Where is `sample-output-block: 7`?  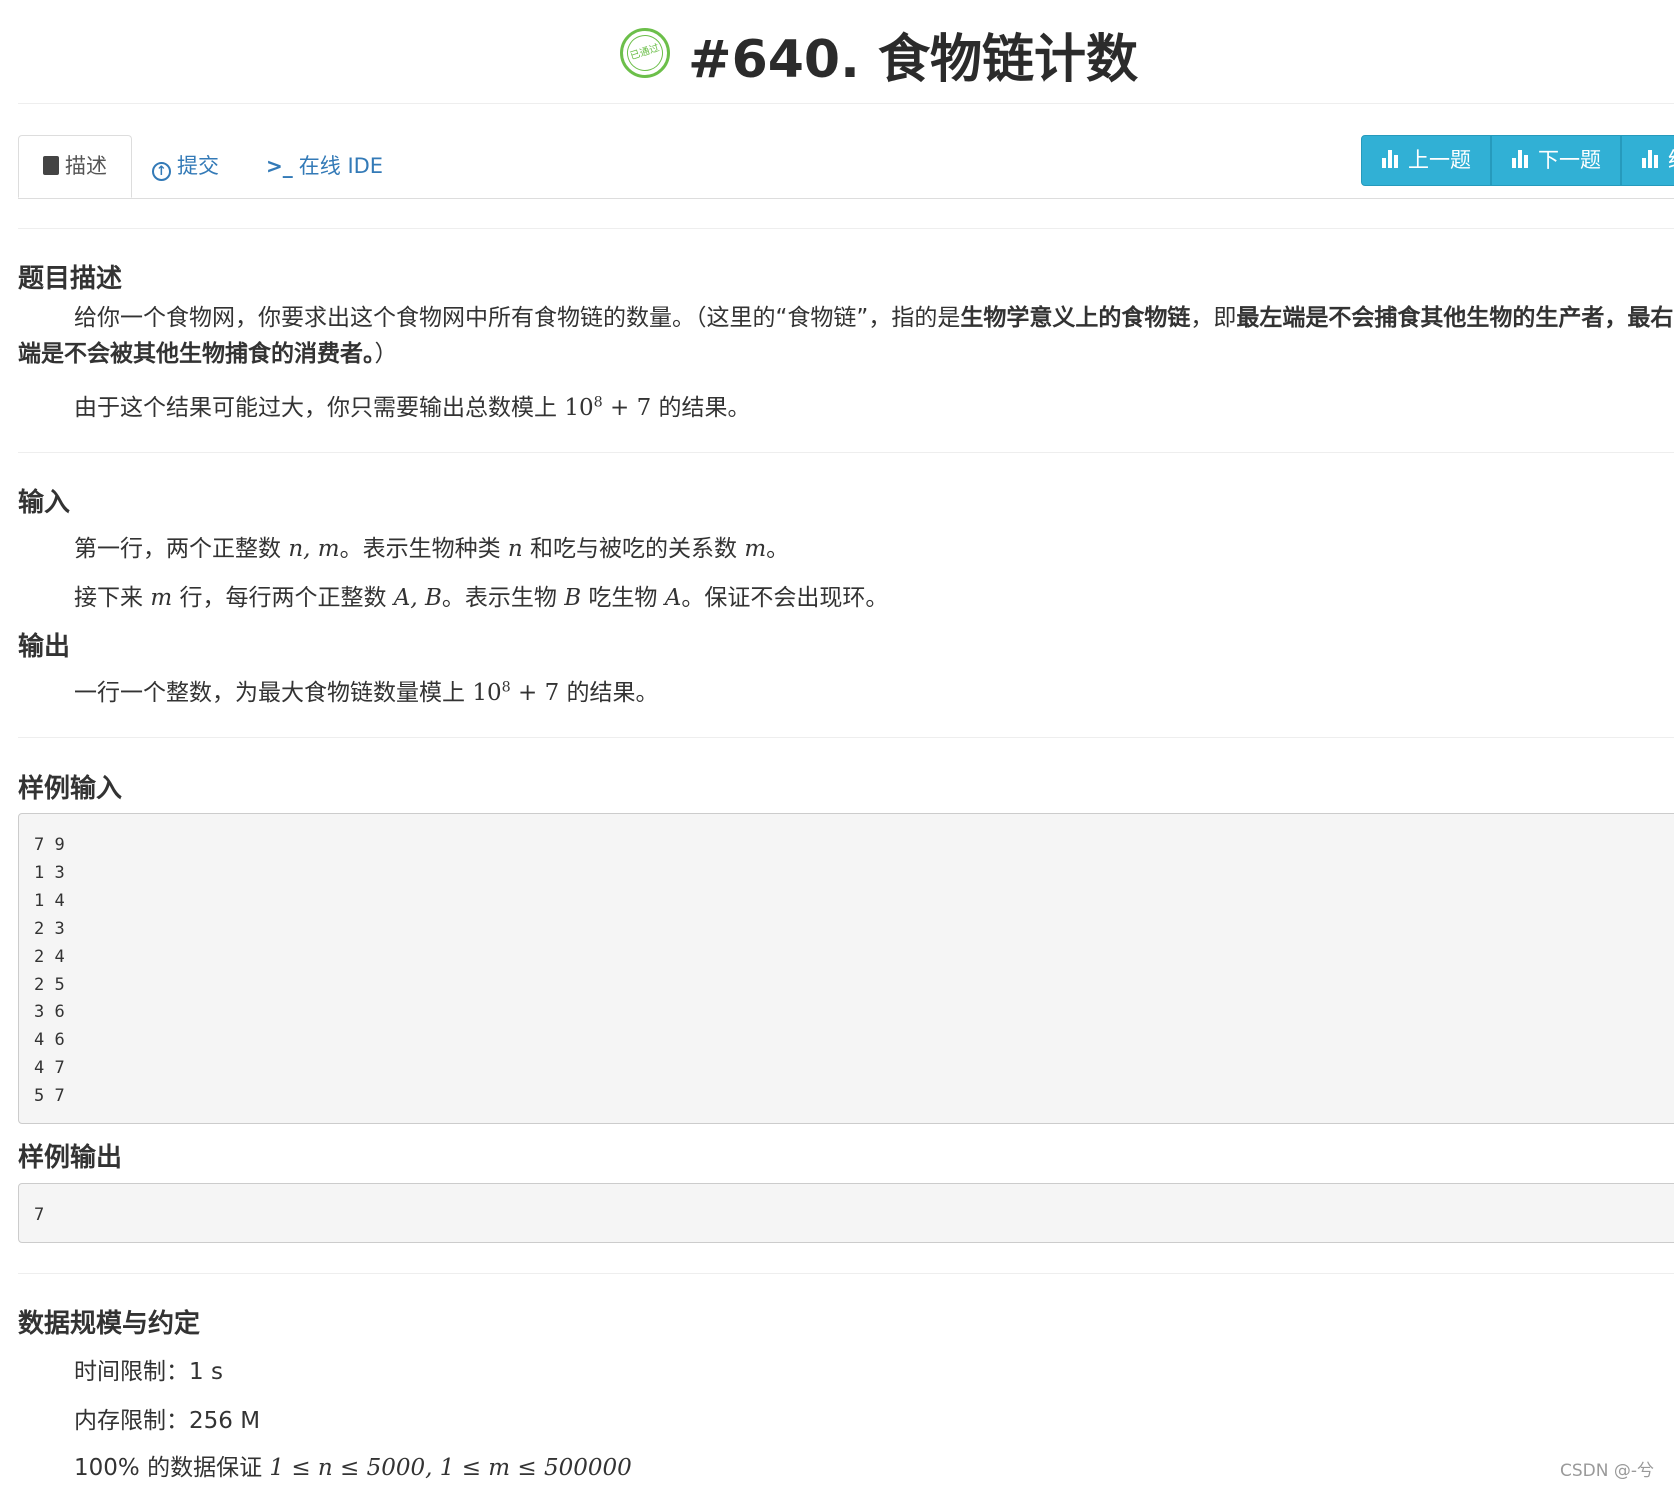 sample-output-block: 7 is located at coordinates (846, 1213).